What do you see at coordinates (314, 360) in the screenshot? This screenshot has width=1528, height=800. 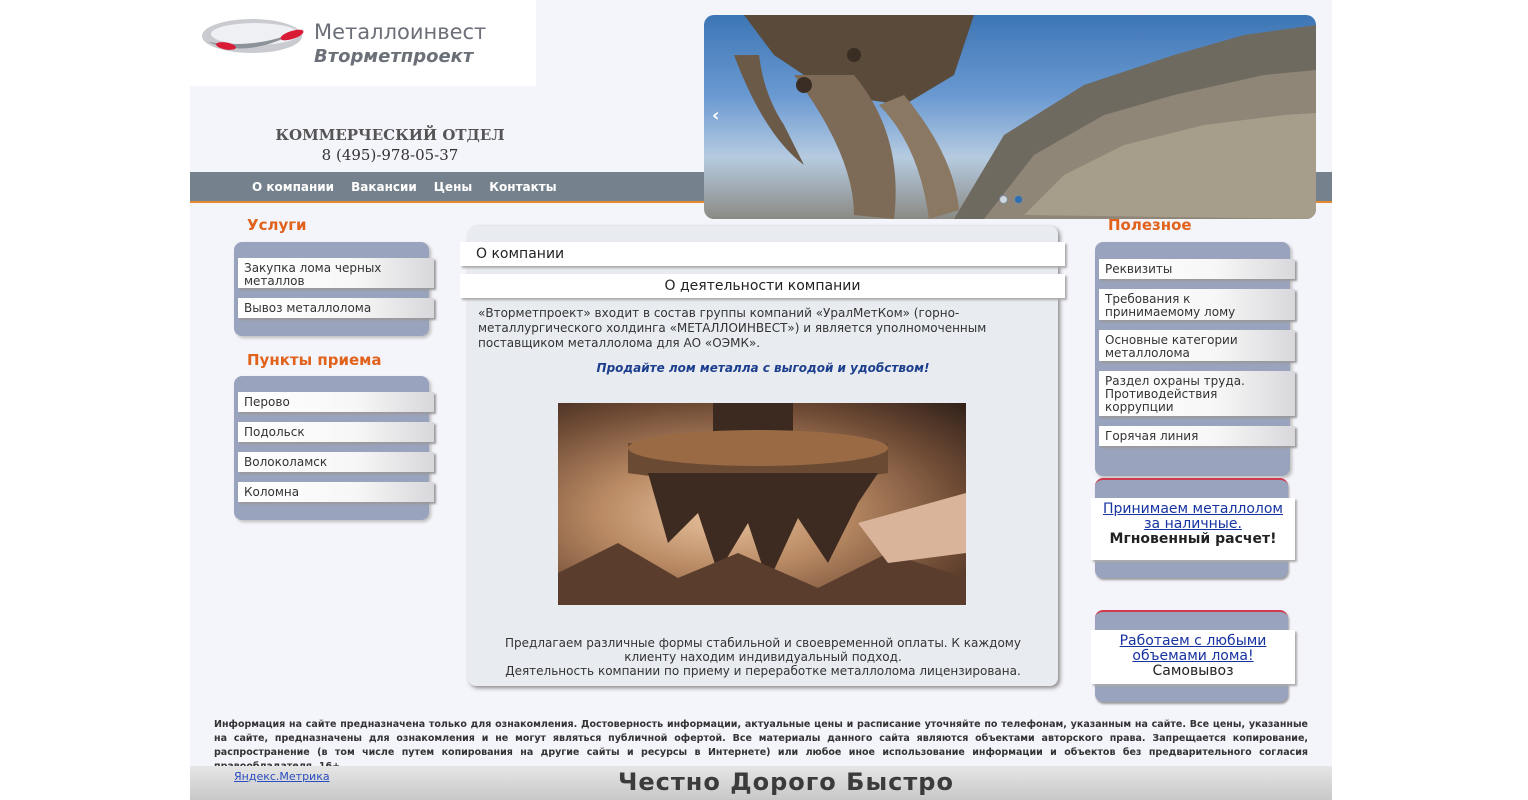 I see `points-title: Пункты приема` at bounding box center [314, 360].